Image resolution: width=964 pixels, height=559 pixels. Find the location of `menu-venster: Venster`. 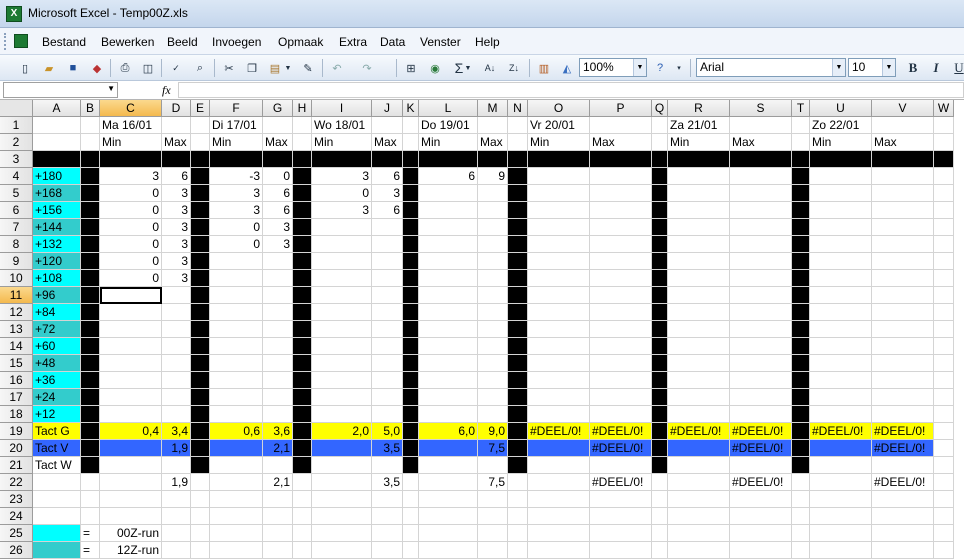

menu-venster: Venster is located at coordinates (440, 42).